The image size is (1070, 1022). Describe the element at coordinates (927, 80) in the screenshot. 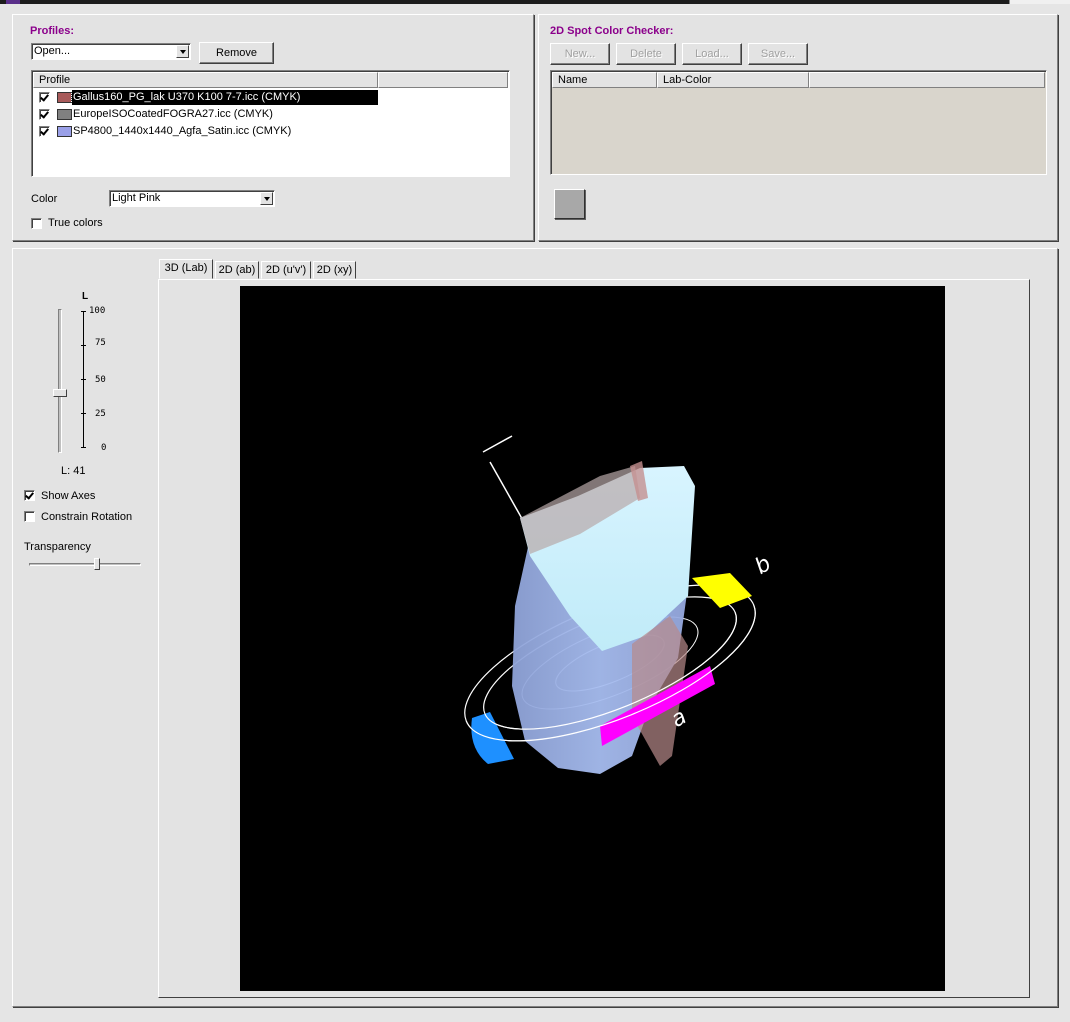

I see `spot-column-filler` at that location.